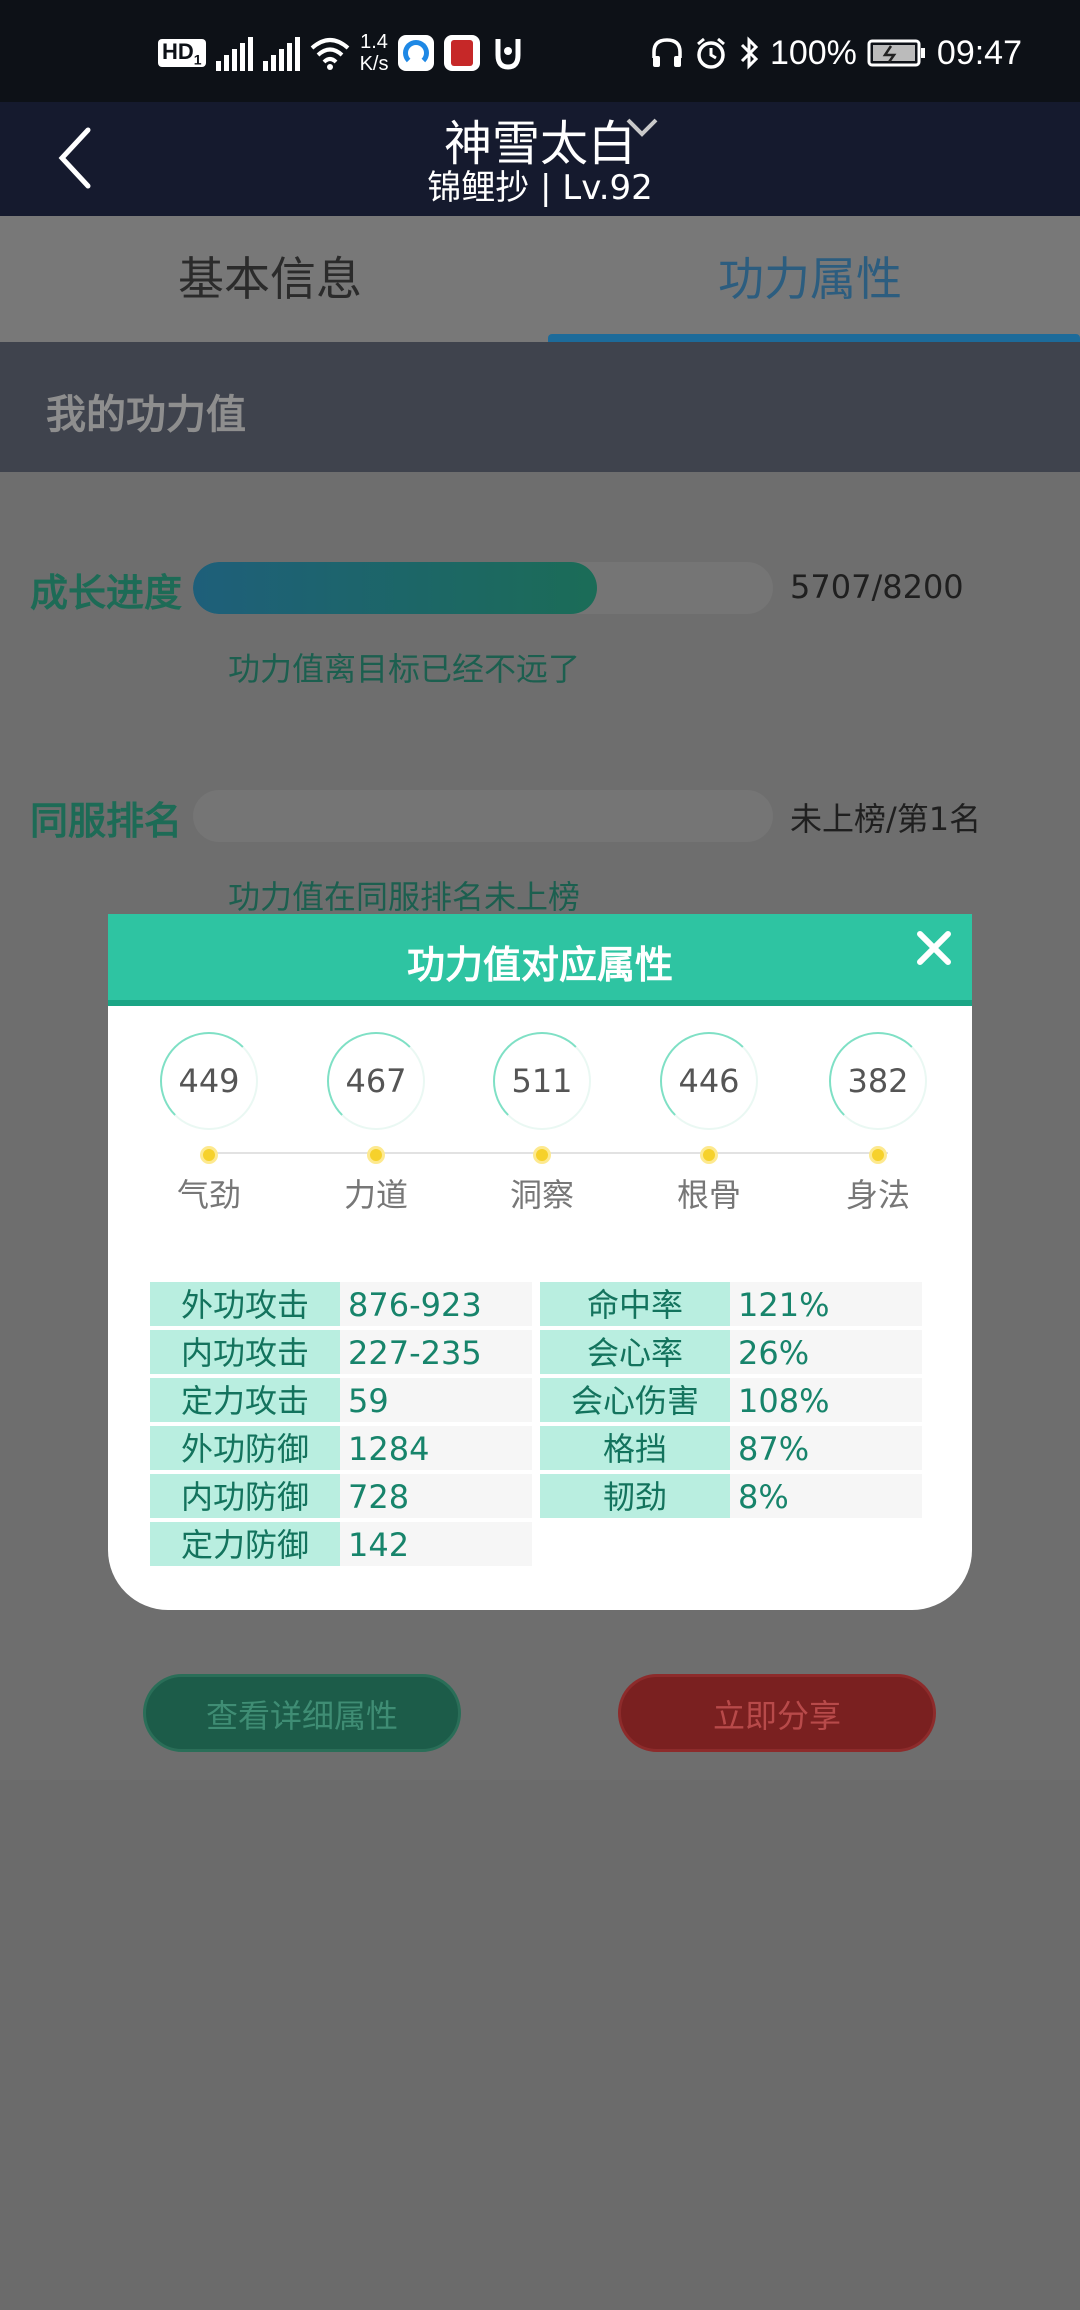 This screenshot has height=2310, width=1080. Describe the element at coordinates (635, 1305) in the screenshot. I see `attr-name: 命中率` at that location.